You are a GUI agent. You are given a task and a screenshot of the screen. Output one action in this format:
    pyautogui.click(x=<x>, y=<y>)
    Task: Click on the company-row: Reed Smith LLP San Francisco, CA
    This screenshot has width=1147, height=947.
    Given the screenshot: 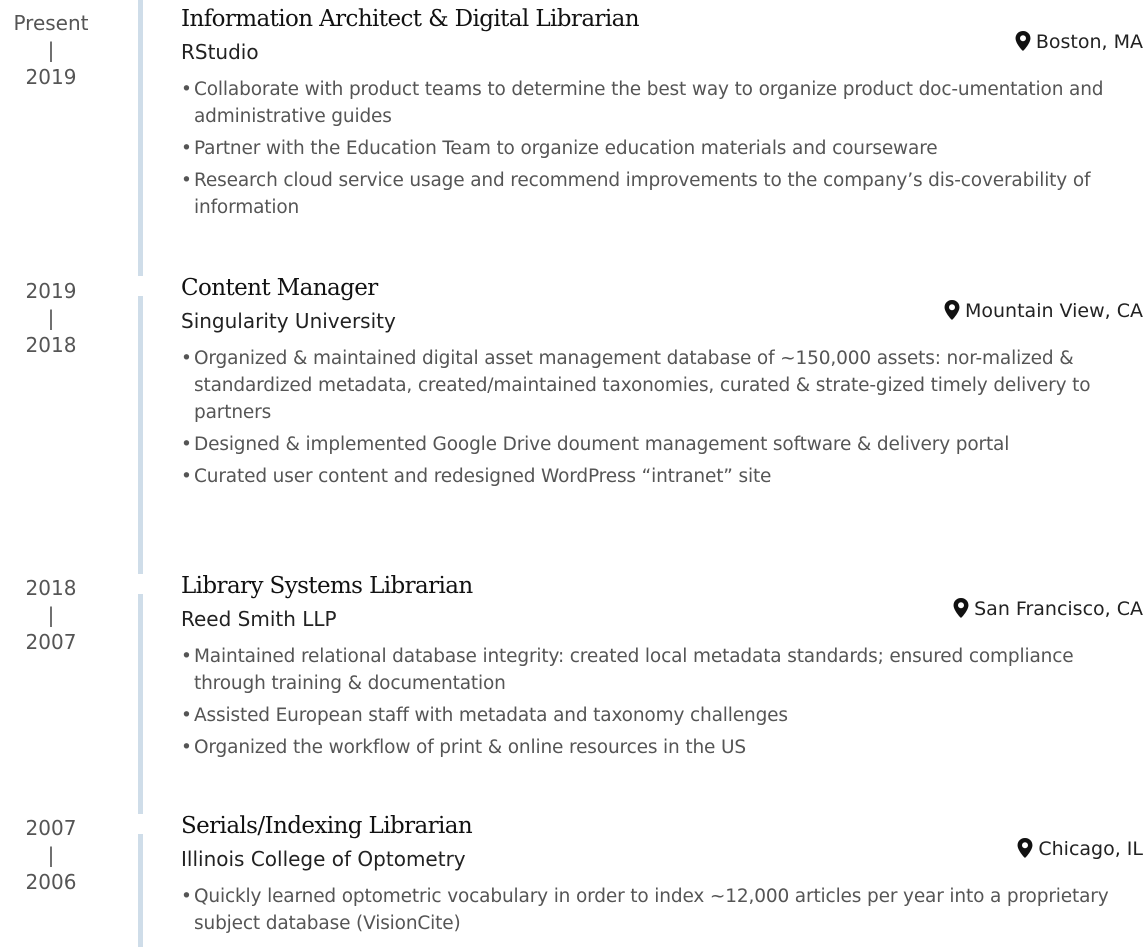 What is the action you would take?
    pyautogui.click(x=662, y=617)
    